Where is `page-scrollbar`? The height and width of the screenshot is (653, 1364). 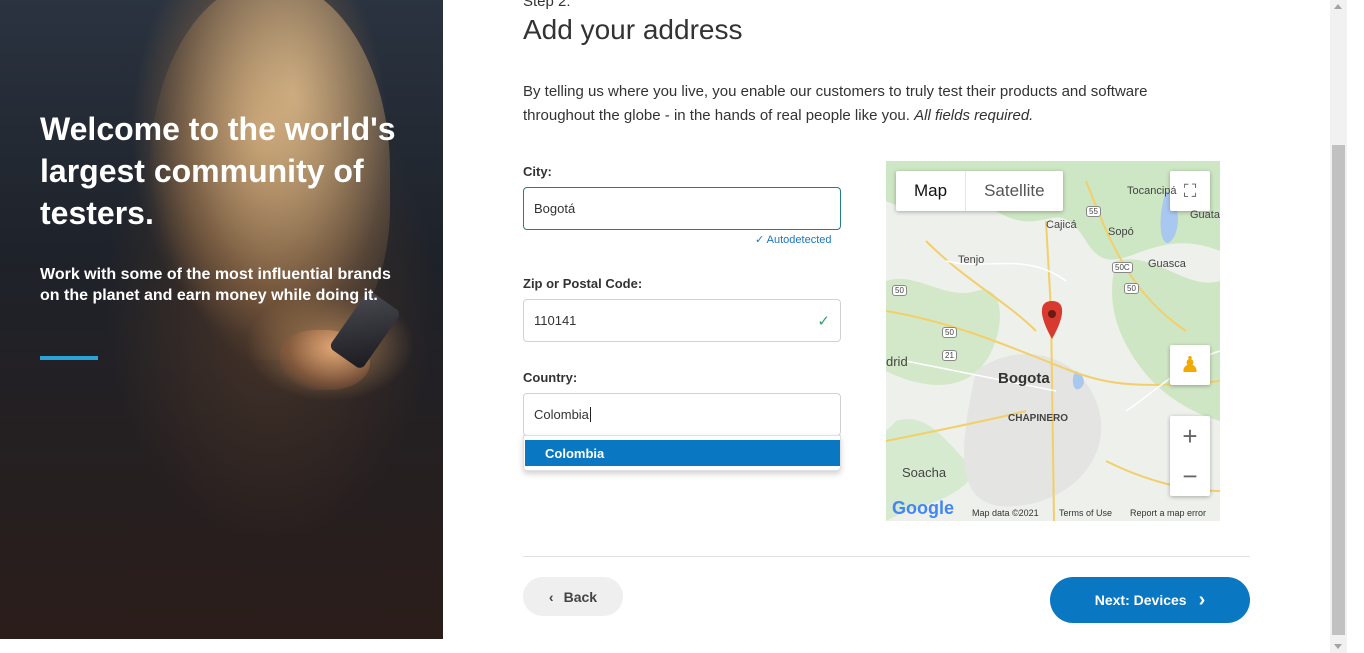
page-scrollbar is located at coordinates (1338, 326).